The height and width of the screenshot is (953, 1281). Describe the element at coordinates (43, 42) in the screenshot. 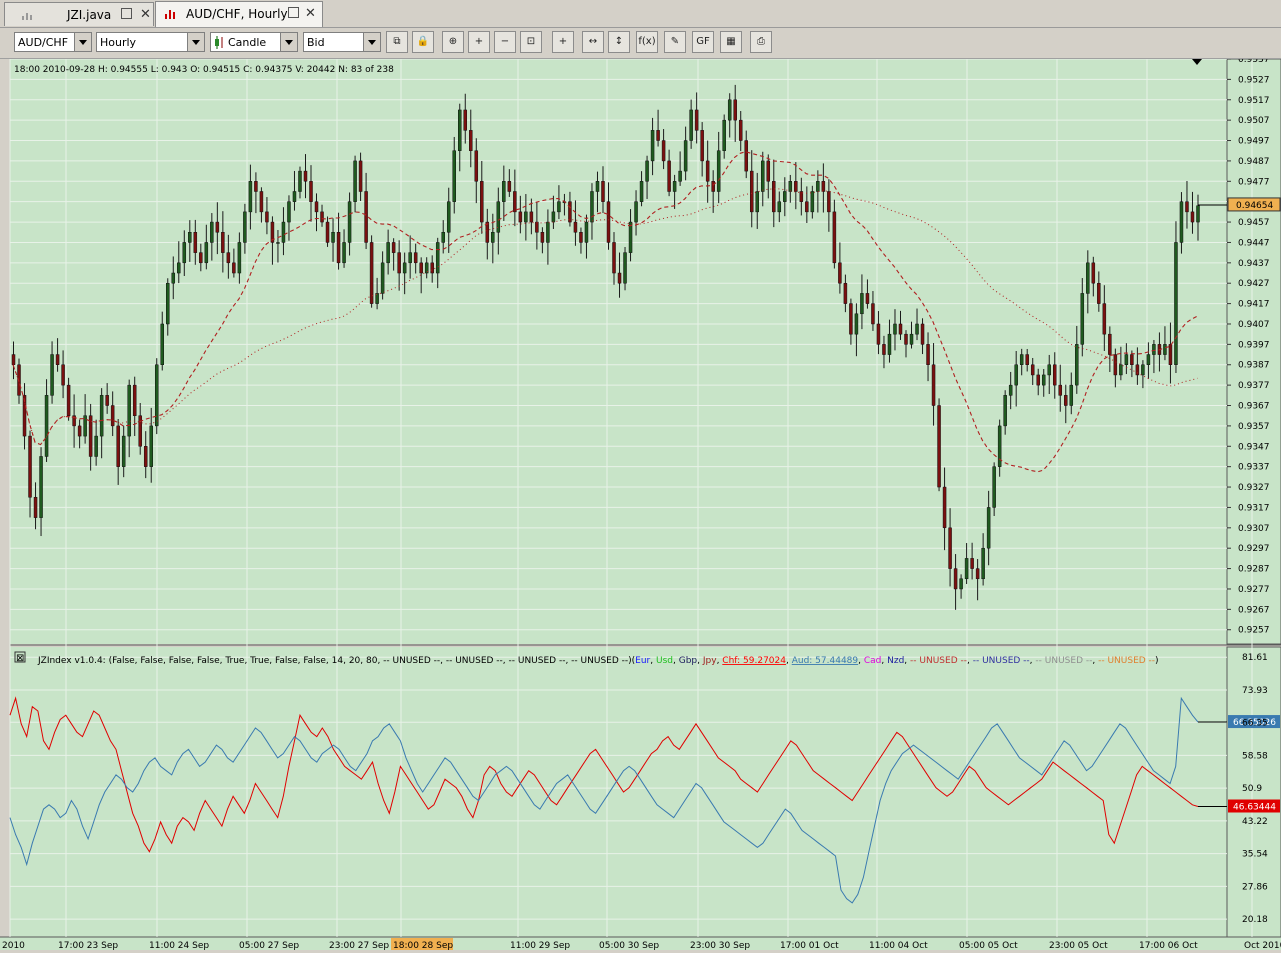

I see `instrument-value: AUD/CHF` at that location.